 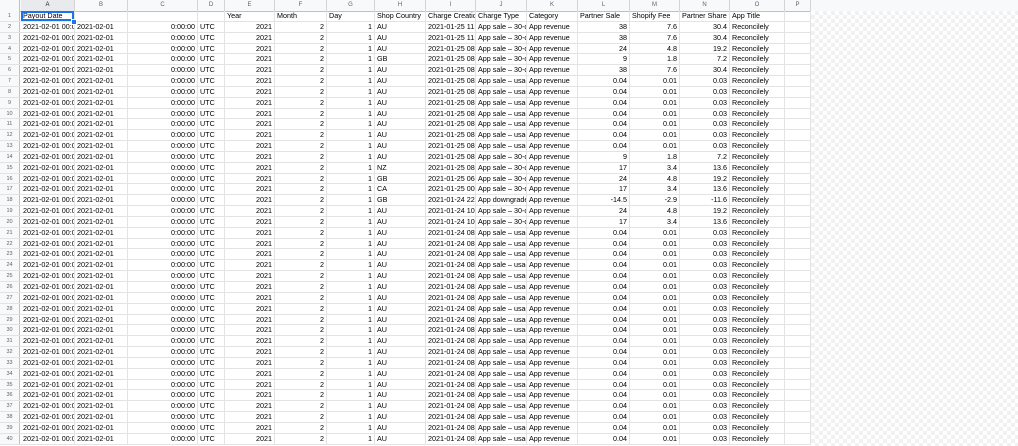 I want to click on table-cell: 1.8, so click(x=655, y=156).